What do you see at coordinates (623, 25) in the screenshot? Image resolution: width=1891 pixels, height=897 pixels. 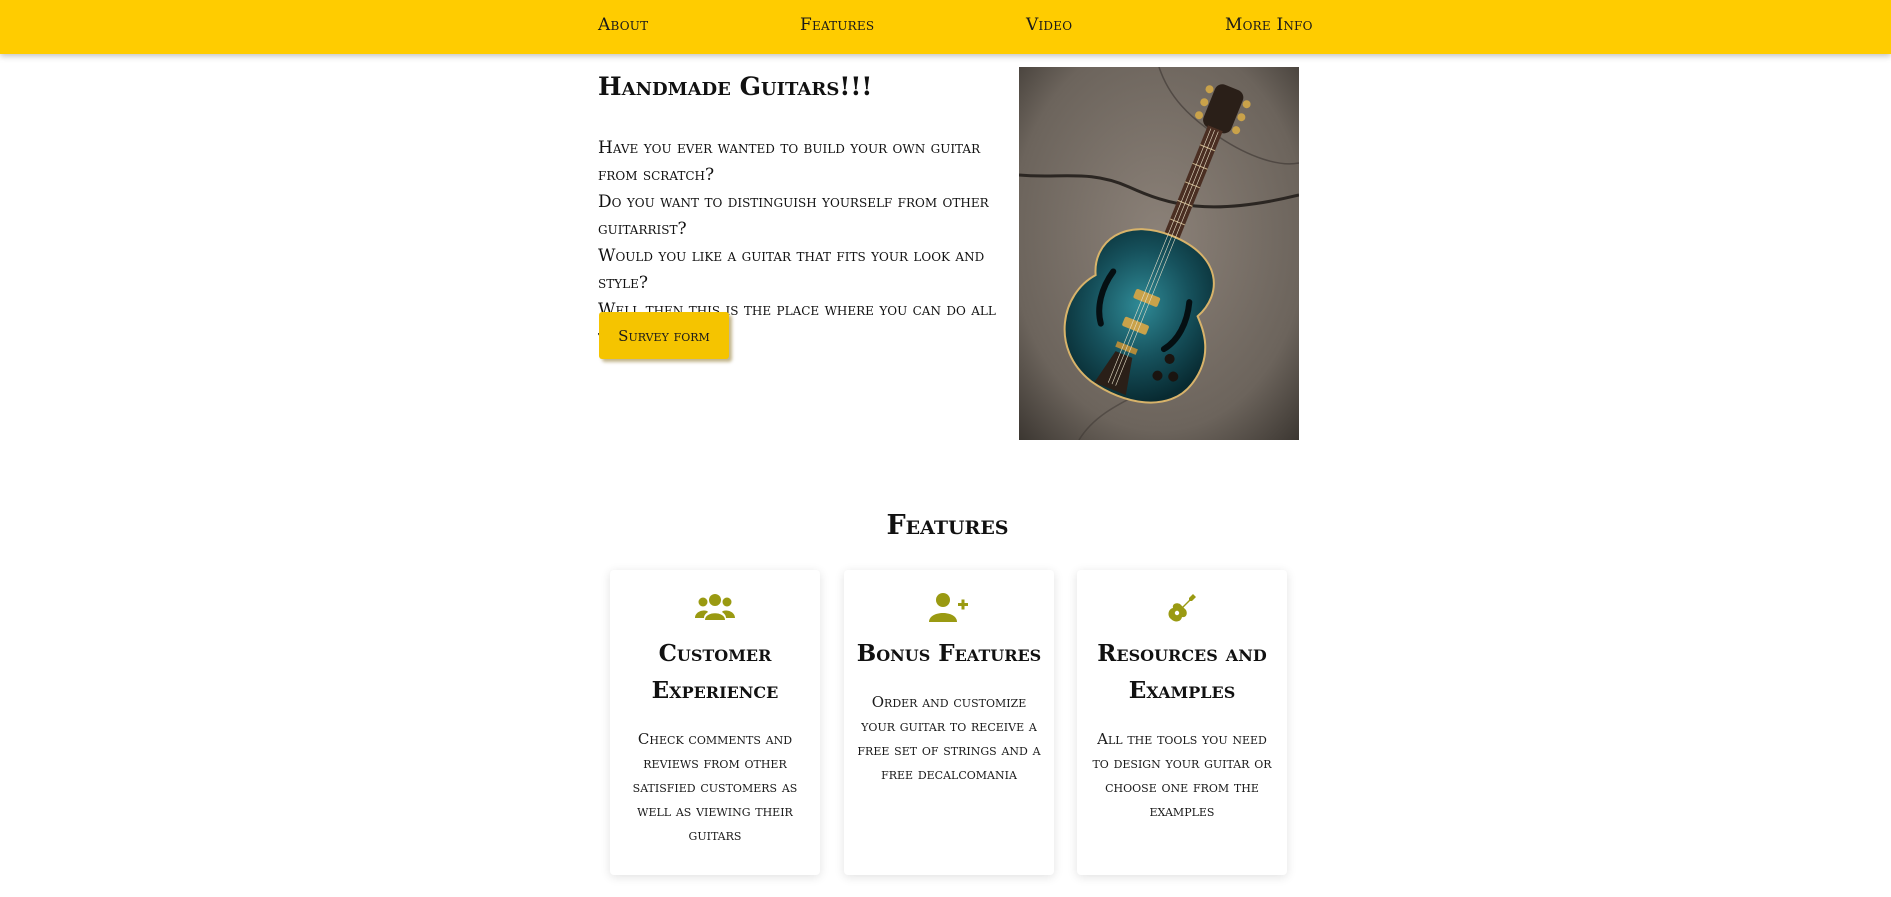 I see `nav-link-about: About` at bounding box center [623, 25].